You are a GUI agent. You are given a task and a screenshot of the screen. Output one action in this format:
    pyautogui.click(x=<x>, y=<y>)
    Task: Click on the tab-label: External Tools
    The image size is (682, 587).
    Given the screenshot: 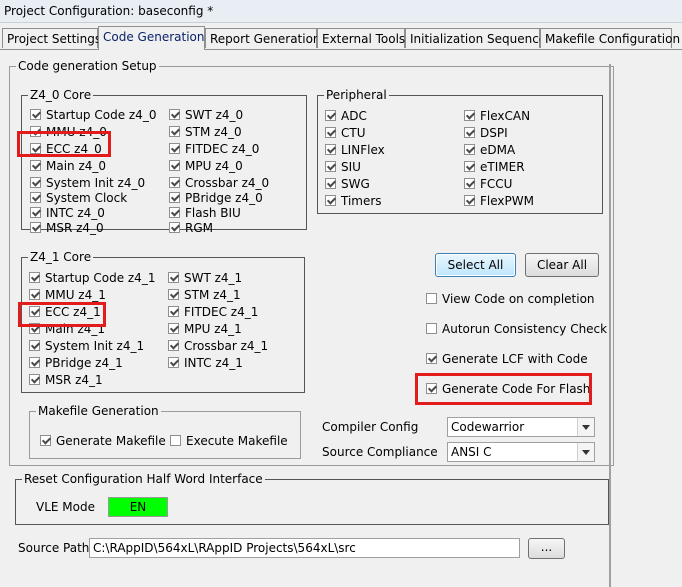 What is the action you would take?
    pyautogui.click(x=364, y=39)
    